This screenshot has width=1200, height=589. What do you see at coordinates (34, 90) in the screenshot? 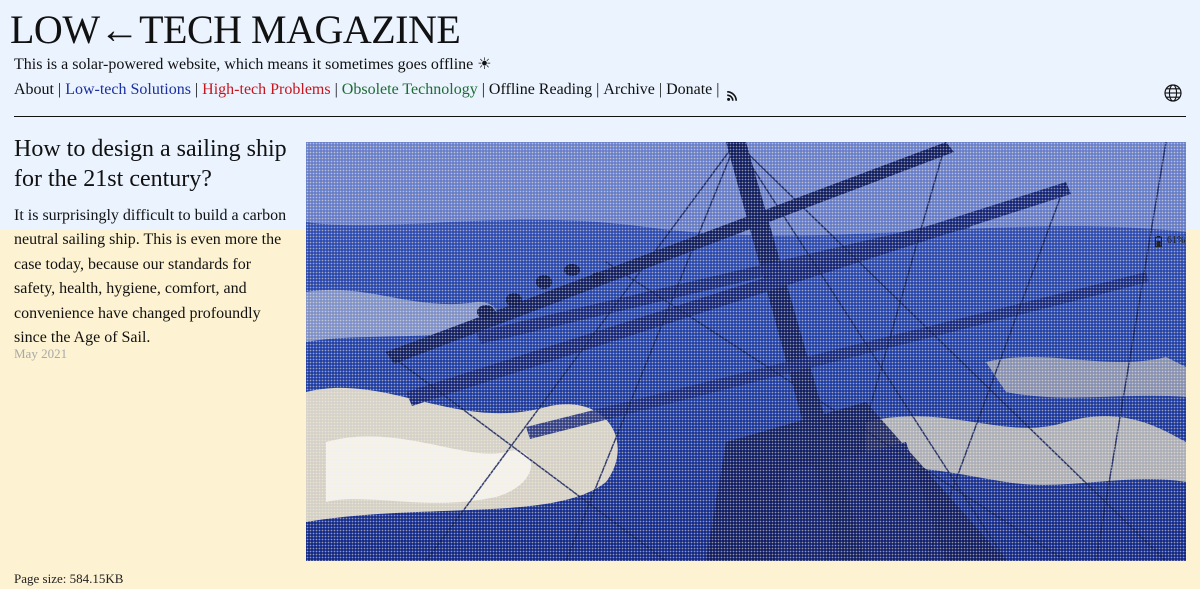
I see `nav-about: About` at bounding box center [34, 90].